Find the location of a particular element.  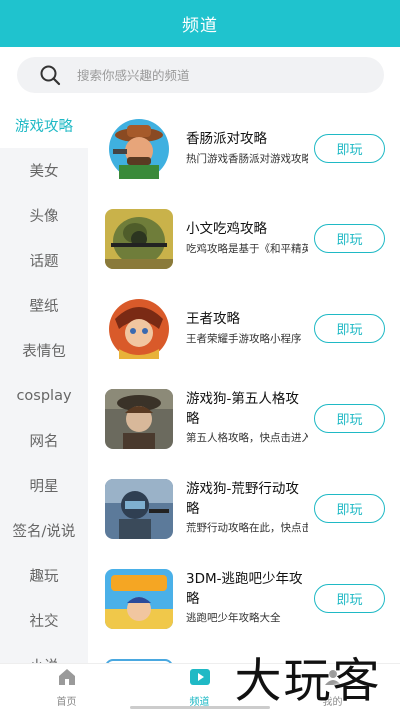

item-description: 吃鸡攻略是基于《和平精英》 is located at coordinates (247, 249).